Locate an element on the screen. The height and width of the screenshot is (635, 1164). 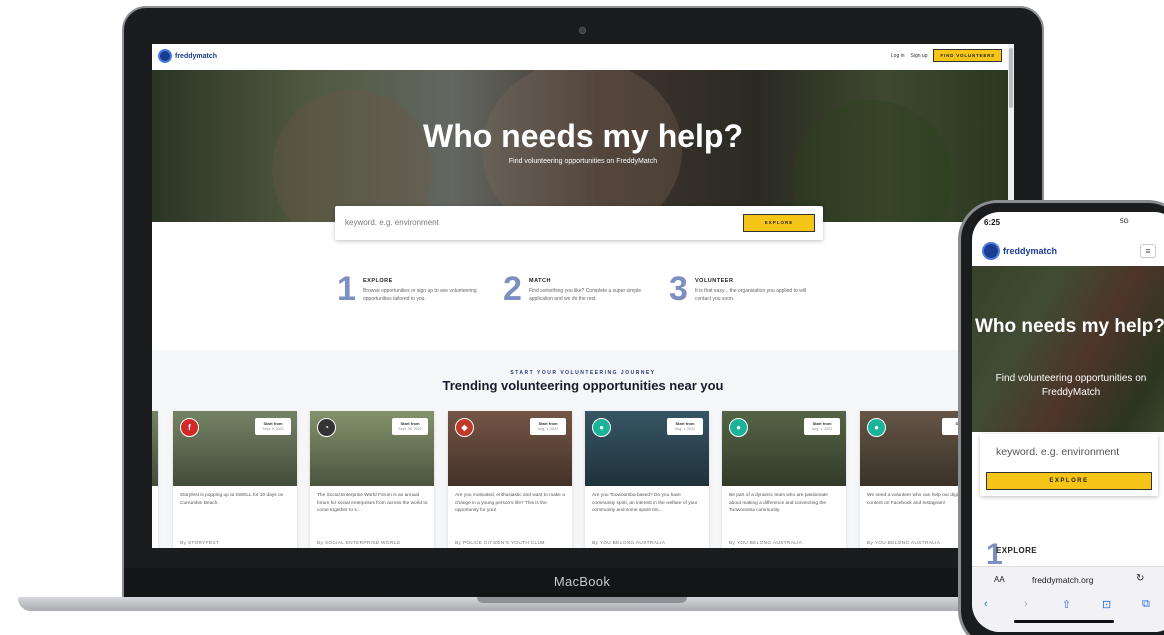
hero-overlay is located at coordinates (1068, 349).